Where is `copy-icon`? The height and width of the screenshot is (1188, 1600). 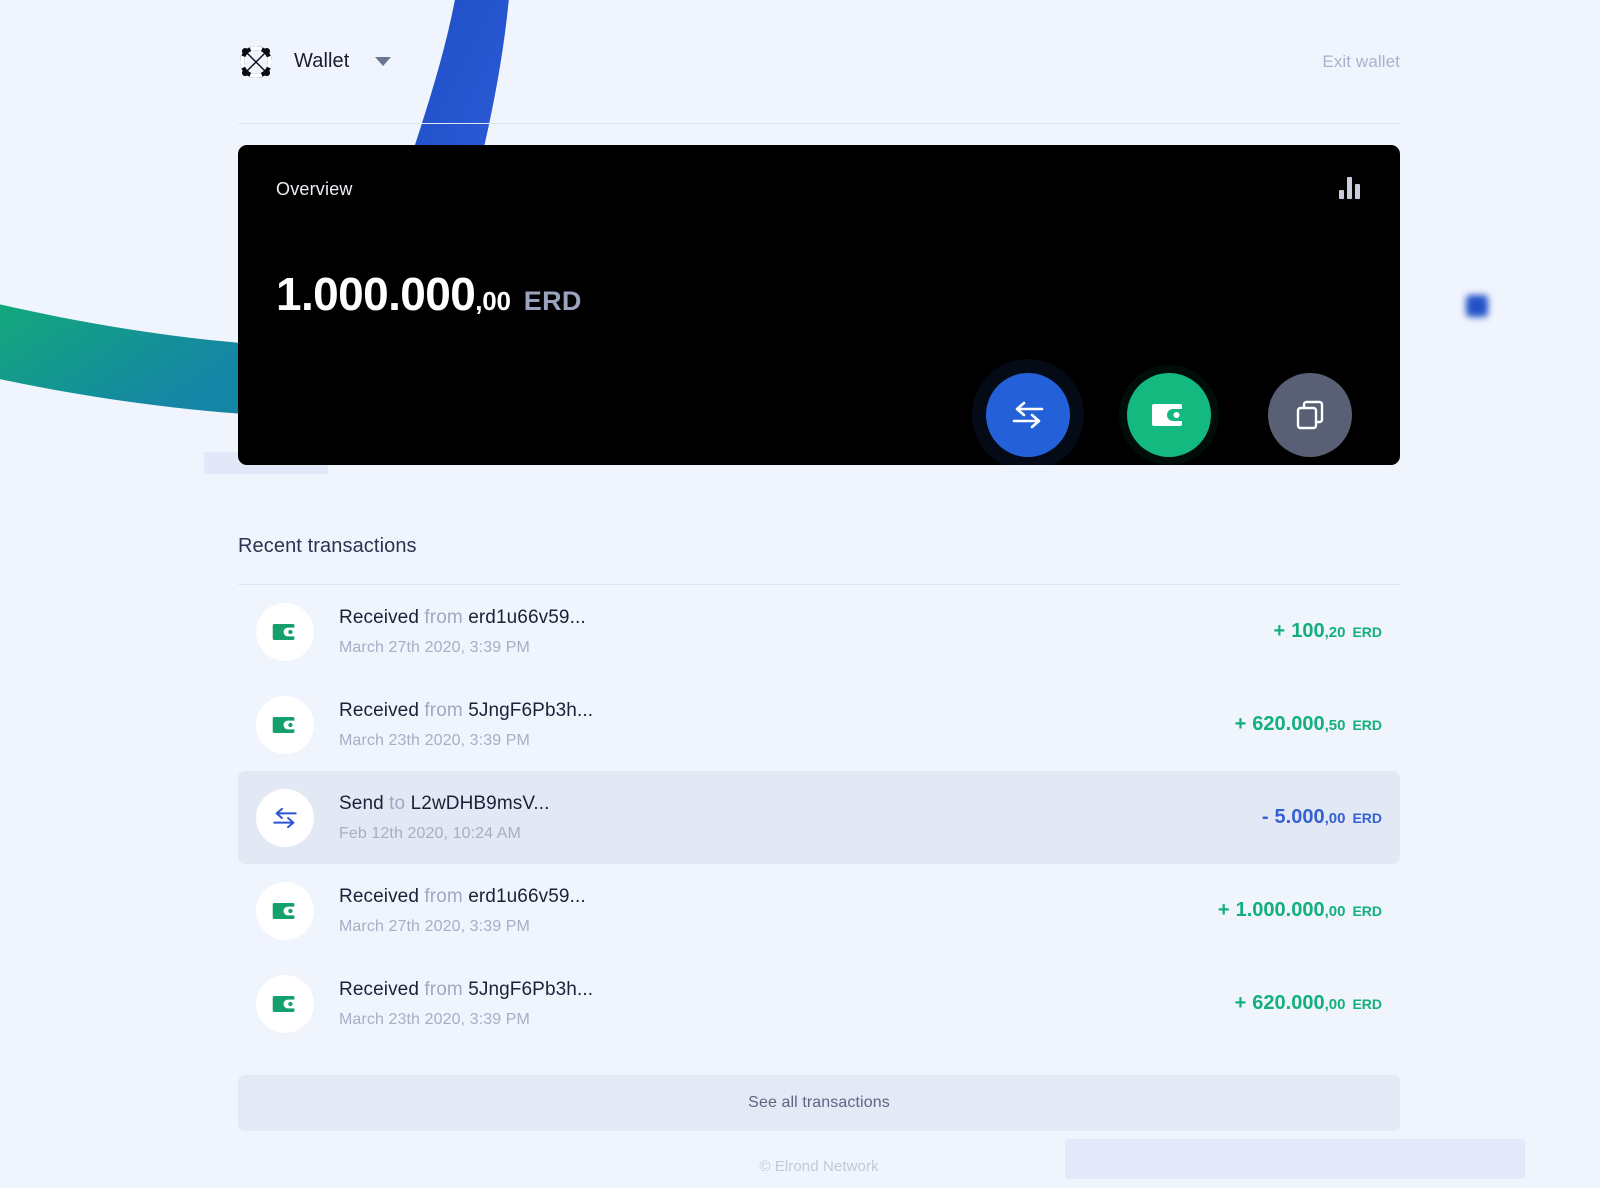 copy-icon is located at coordinates (1310, 415).